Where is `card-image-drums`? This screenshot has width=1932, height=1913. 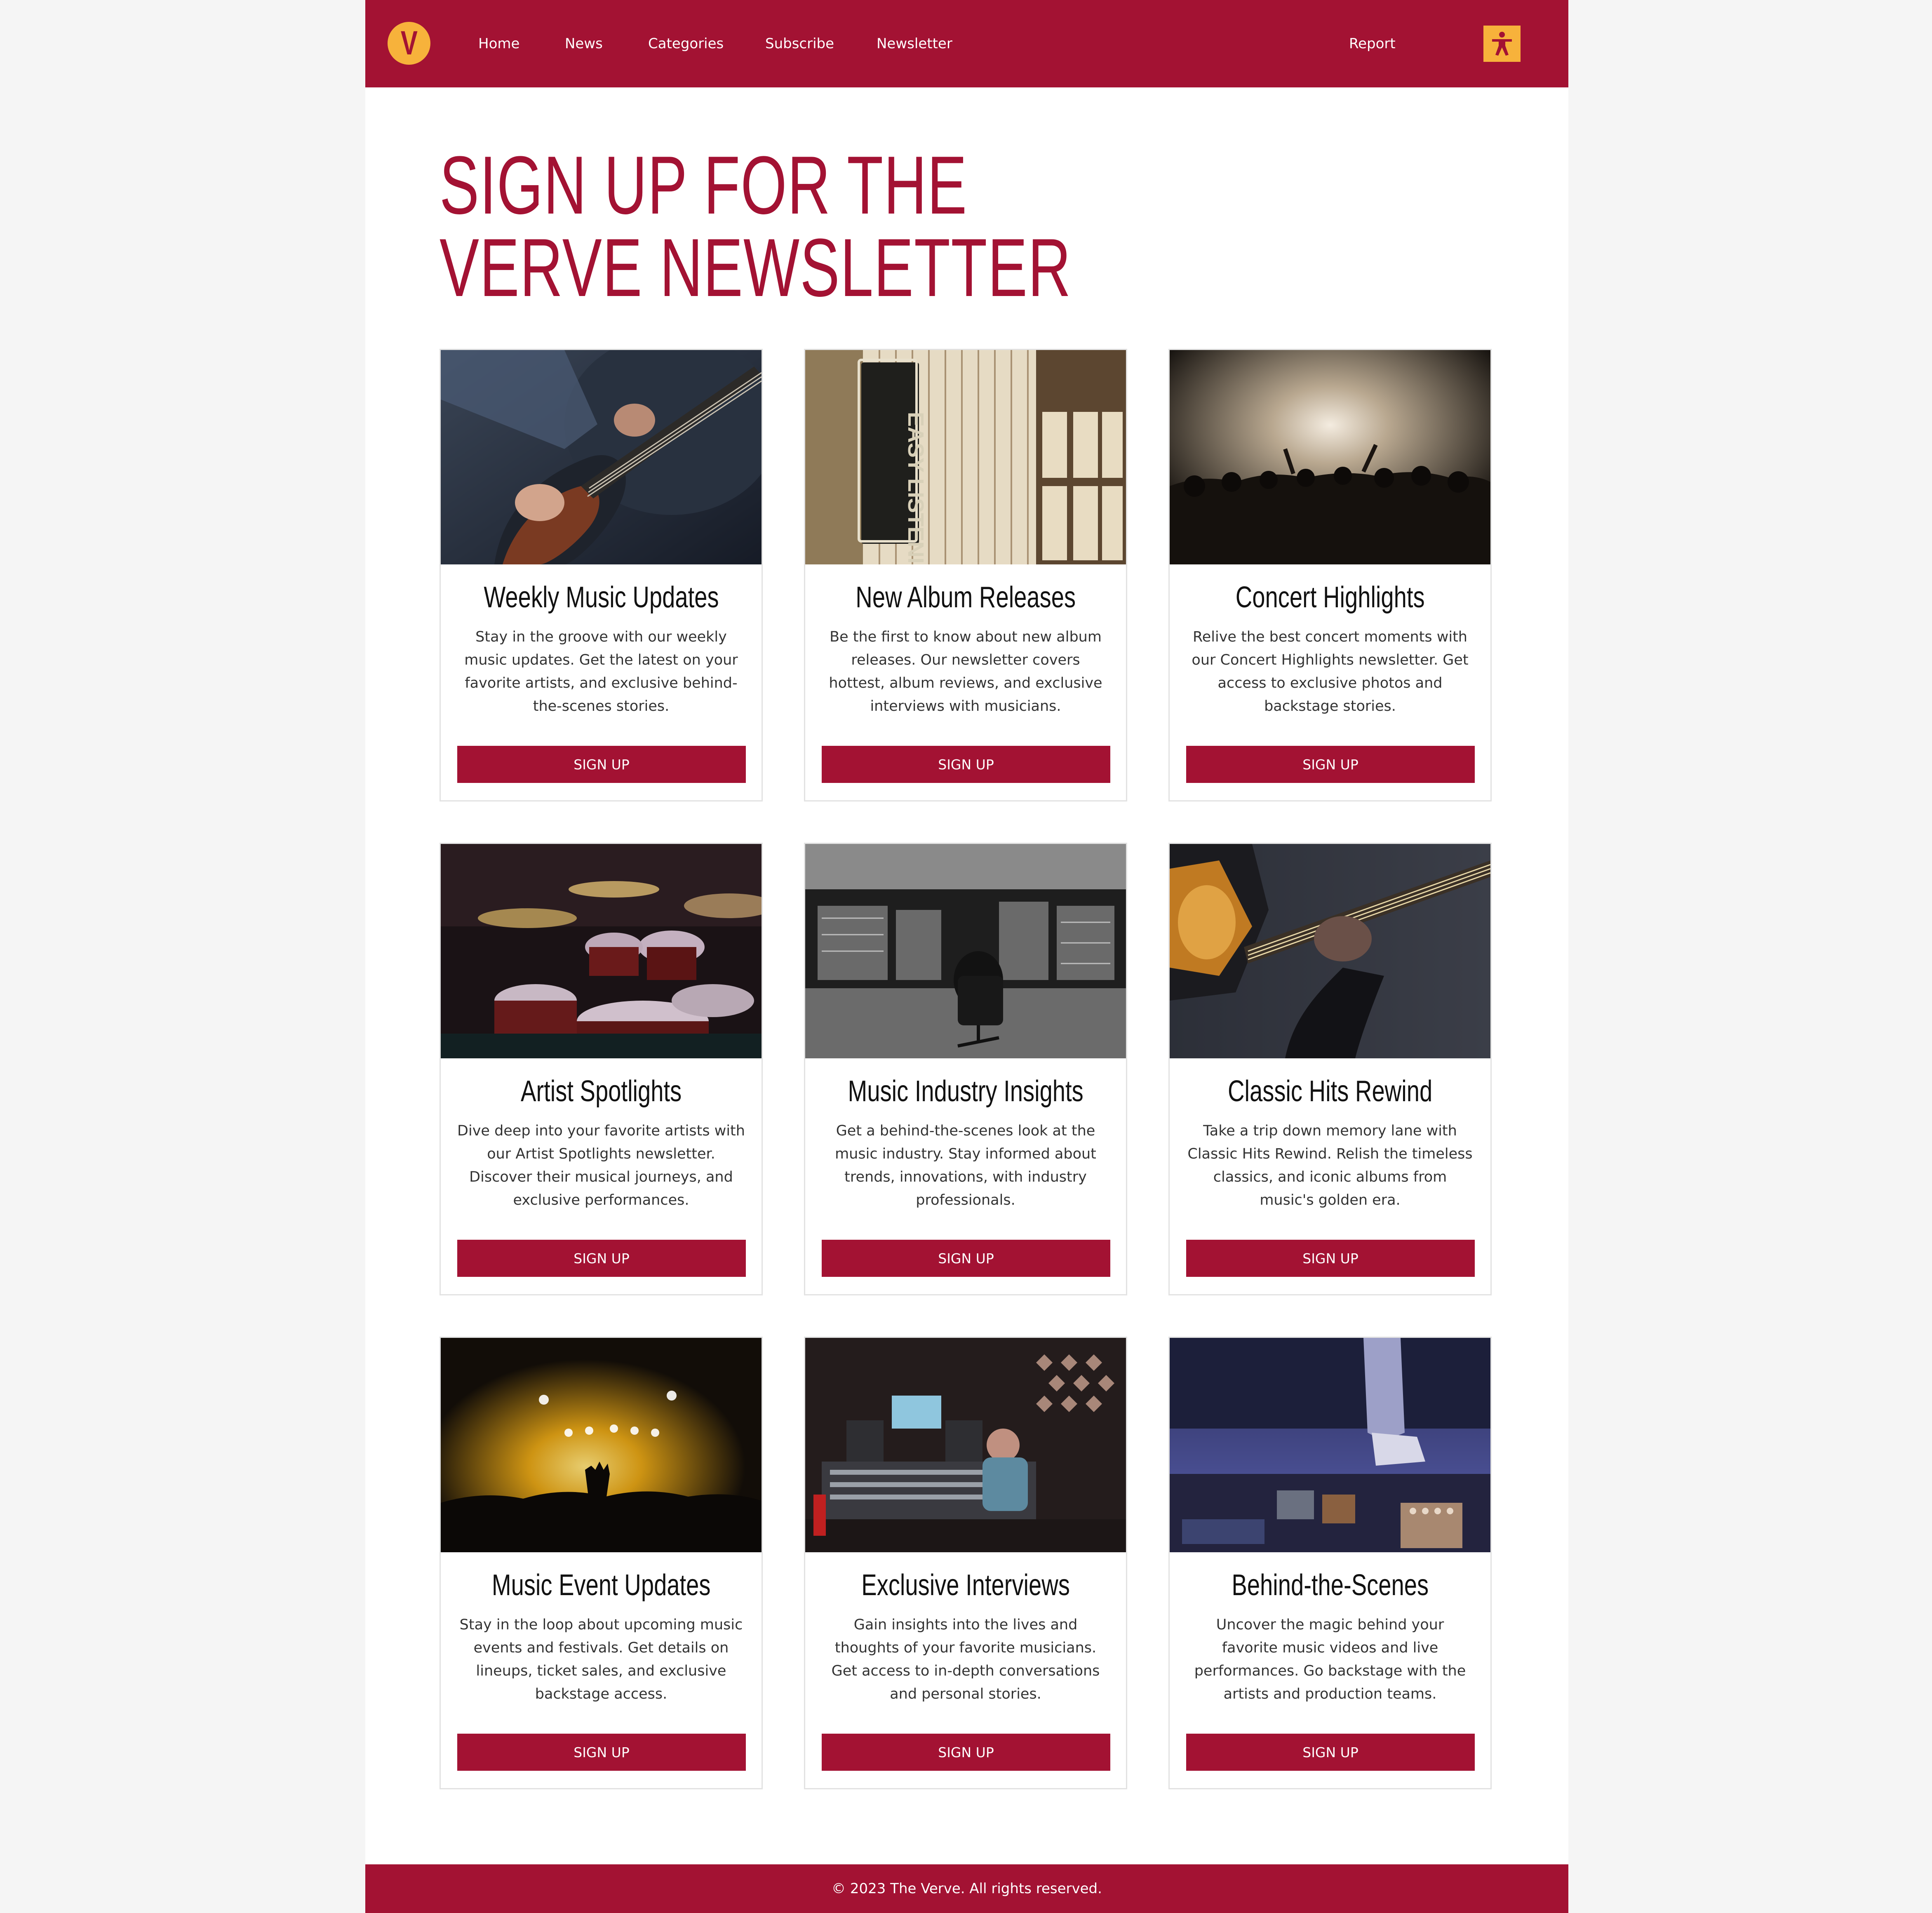
card-image-drums is located at coordinates (601, 951).